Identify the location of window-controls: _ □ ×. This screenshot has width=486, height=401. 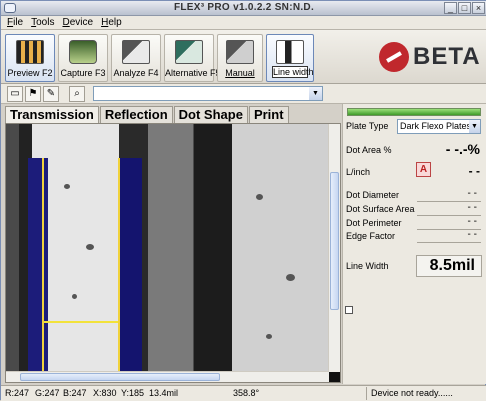
(464, 8).